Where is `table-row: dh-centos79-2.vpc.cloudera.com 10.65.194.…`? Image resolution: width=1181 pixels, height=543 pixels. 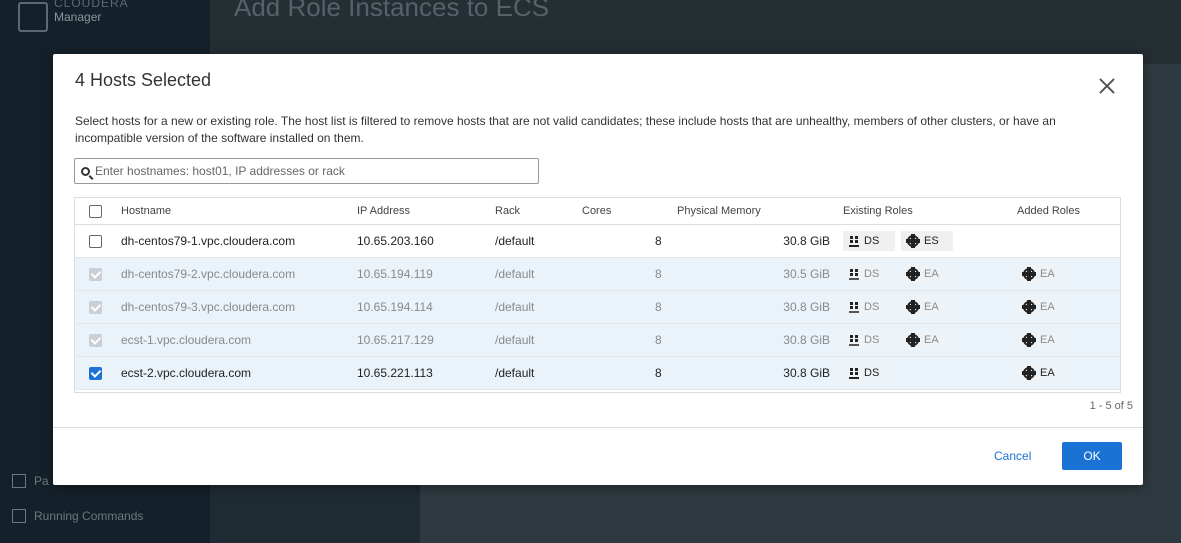
table-row: dh-centos79-2.vpc.cloudera.com 10.65.194.… is located at coordinates (597, 274).